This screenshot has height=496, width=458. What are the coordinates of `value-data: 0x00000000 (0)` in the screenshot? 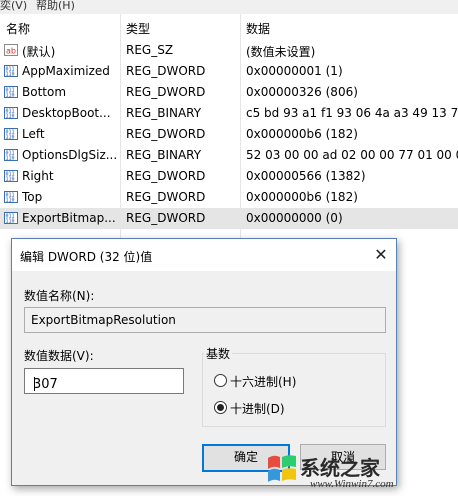 It's located at (294, 218).